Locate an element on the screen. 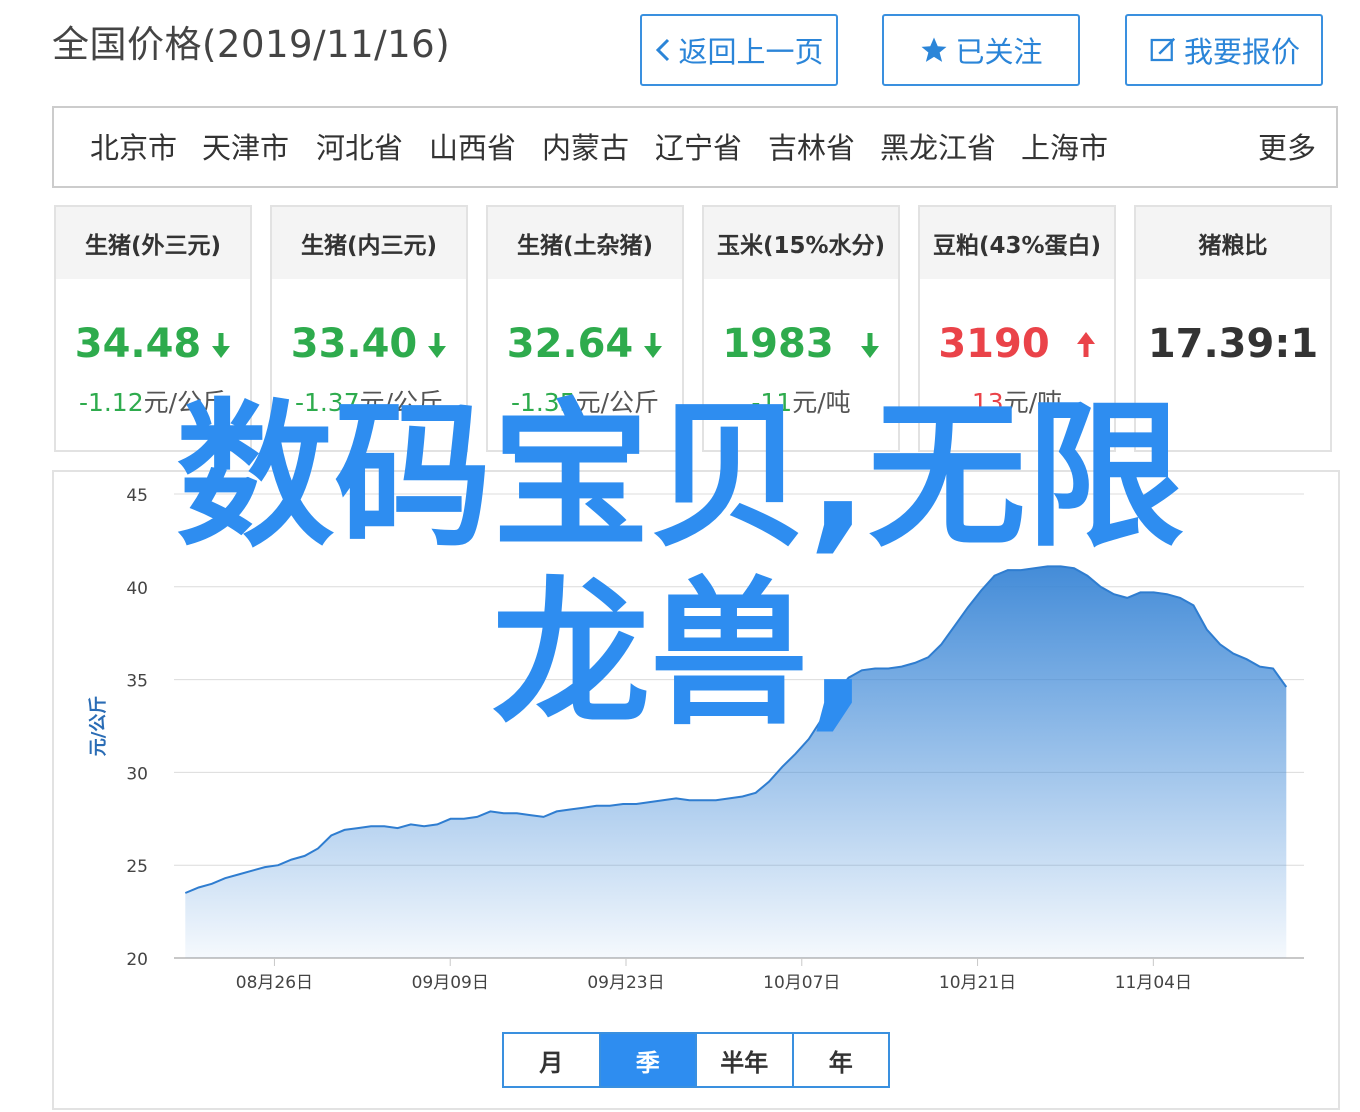 This screenshot has height=1112, width=1360. card-price: 33.40 is located at coordinates (369, 345).